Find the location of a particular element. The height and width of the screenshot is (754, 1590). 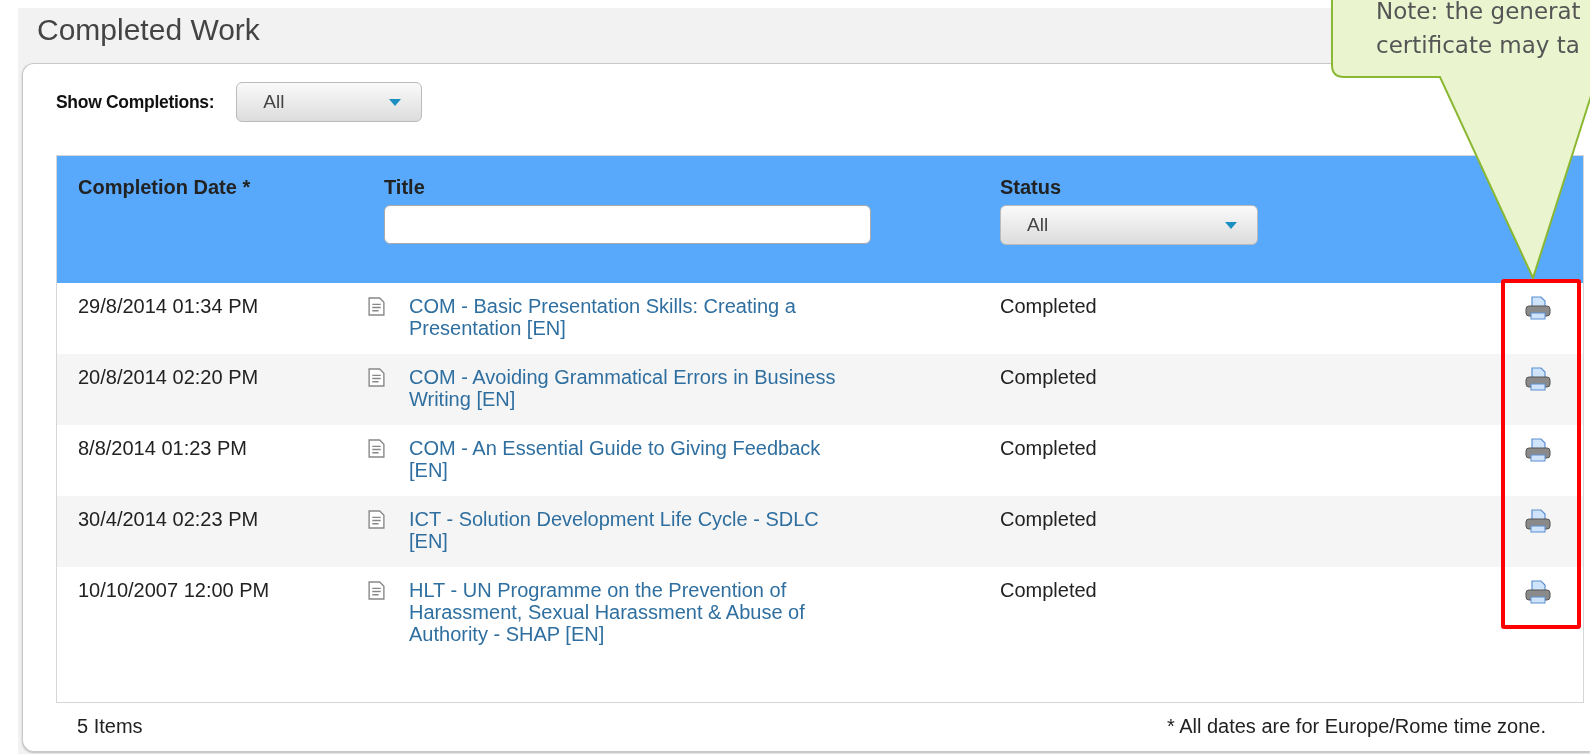

course-link: COM - Basic Presentation Skills: Creating a Presentation [EN] is located at coordinates (623, 317).